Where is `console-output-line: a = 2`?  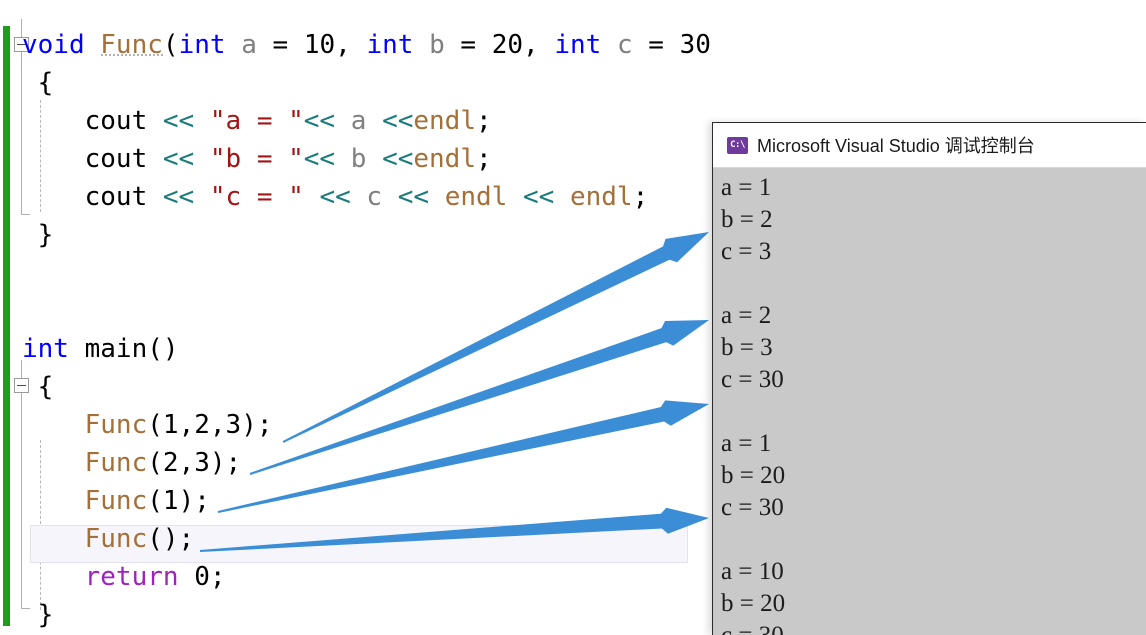
console-output-line: a = 2 is located at coordinates (746, 315).